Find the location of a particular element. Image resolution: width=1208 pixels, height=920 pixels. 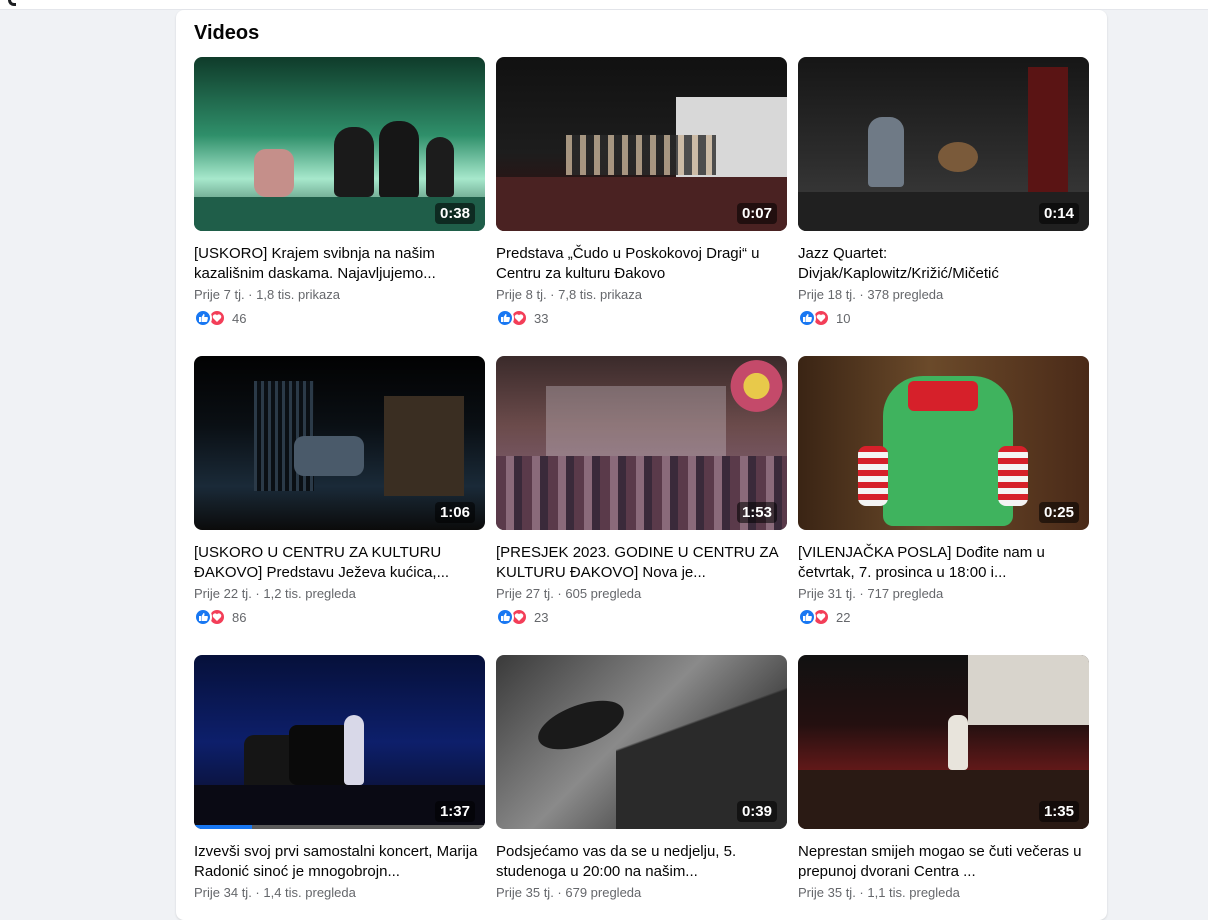

reaction-count: 23 is located at coordinates (541, 617).